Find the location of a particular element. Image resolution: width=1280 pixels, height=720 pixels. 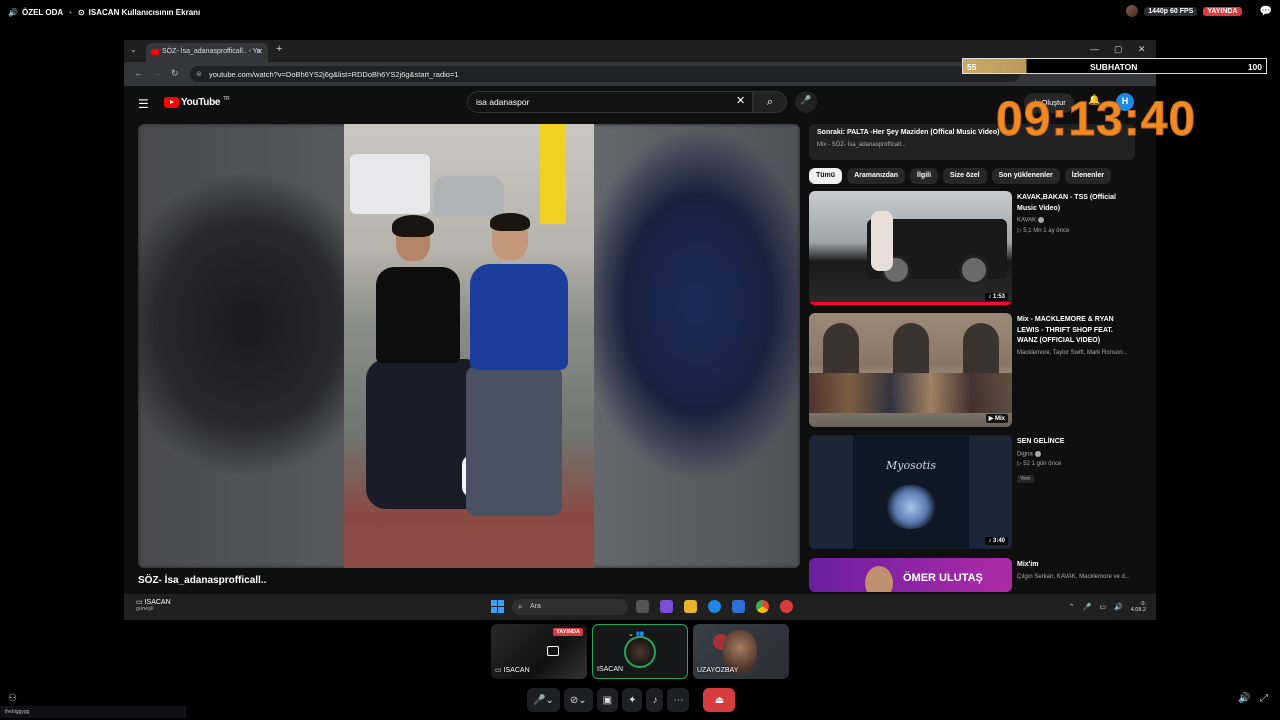

chrome-icon is located at coordinates (762, 606).